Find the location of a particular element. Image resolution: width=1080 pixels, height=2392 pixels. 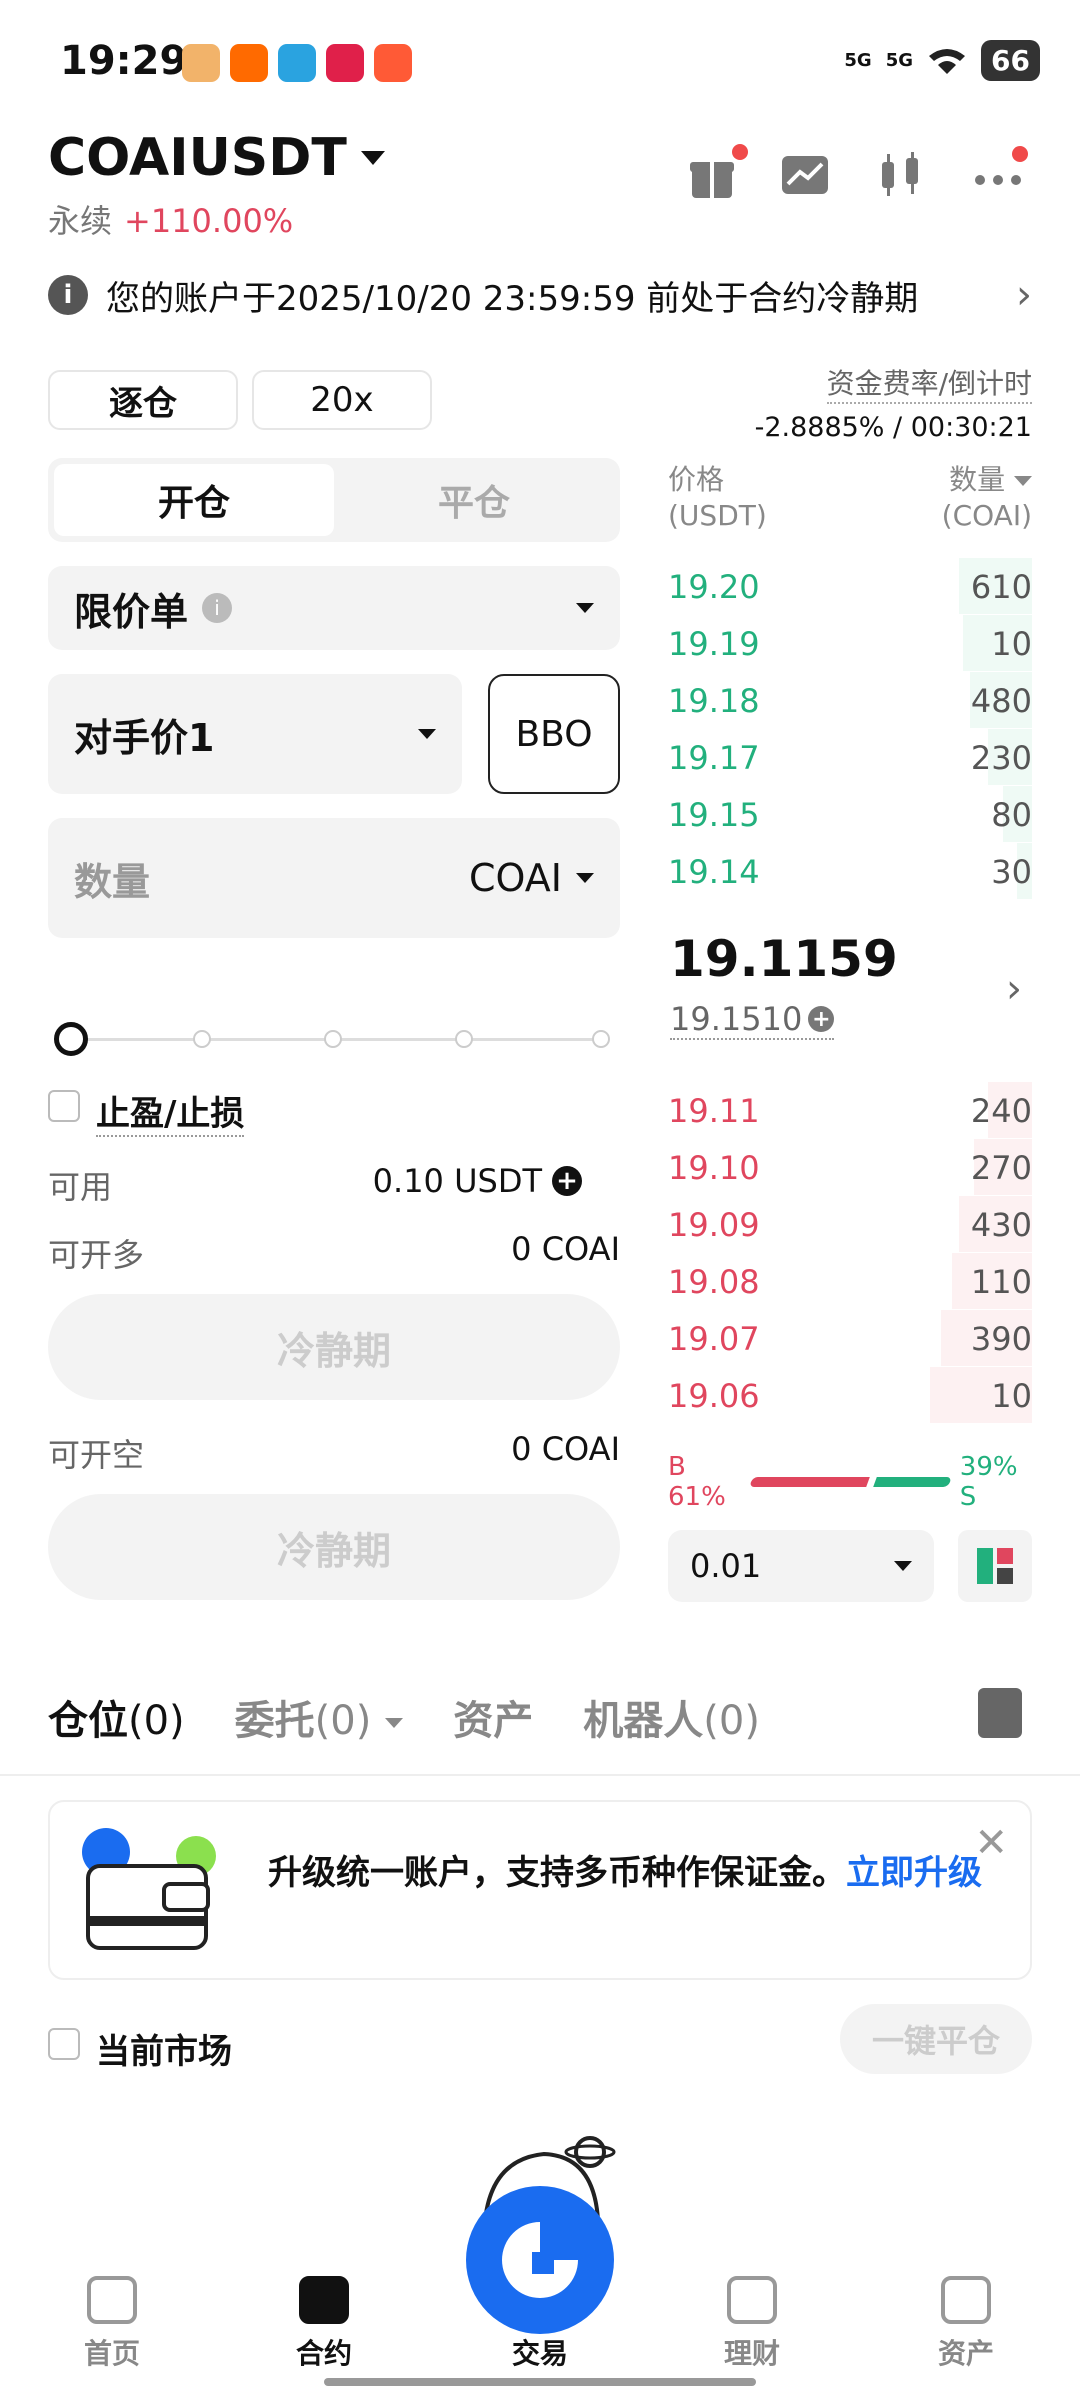

cooling-off-notice: i 您的账户于2025/10/20 23:59:59 前处于合约冷静期 › is located at coordinates (540, 295).